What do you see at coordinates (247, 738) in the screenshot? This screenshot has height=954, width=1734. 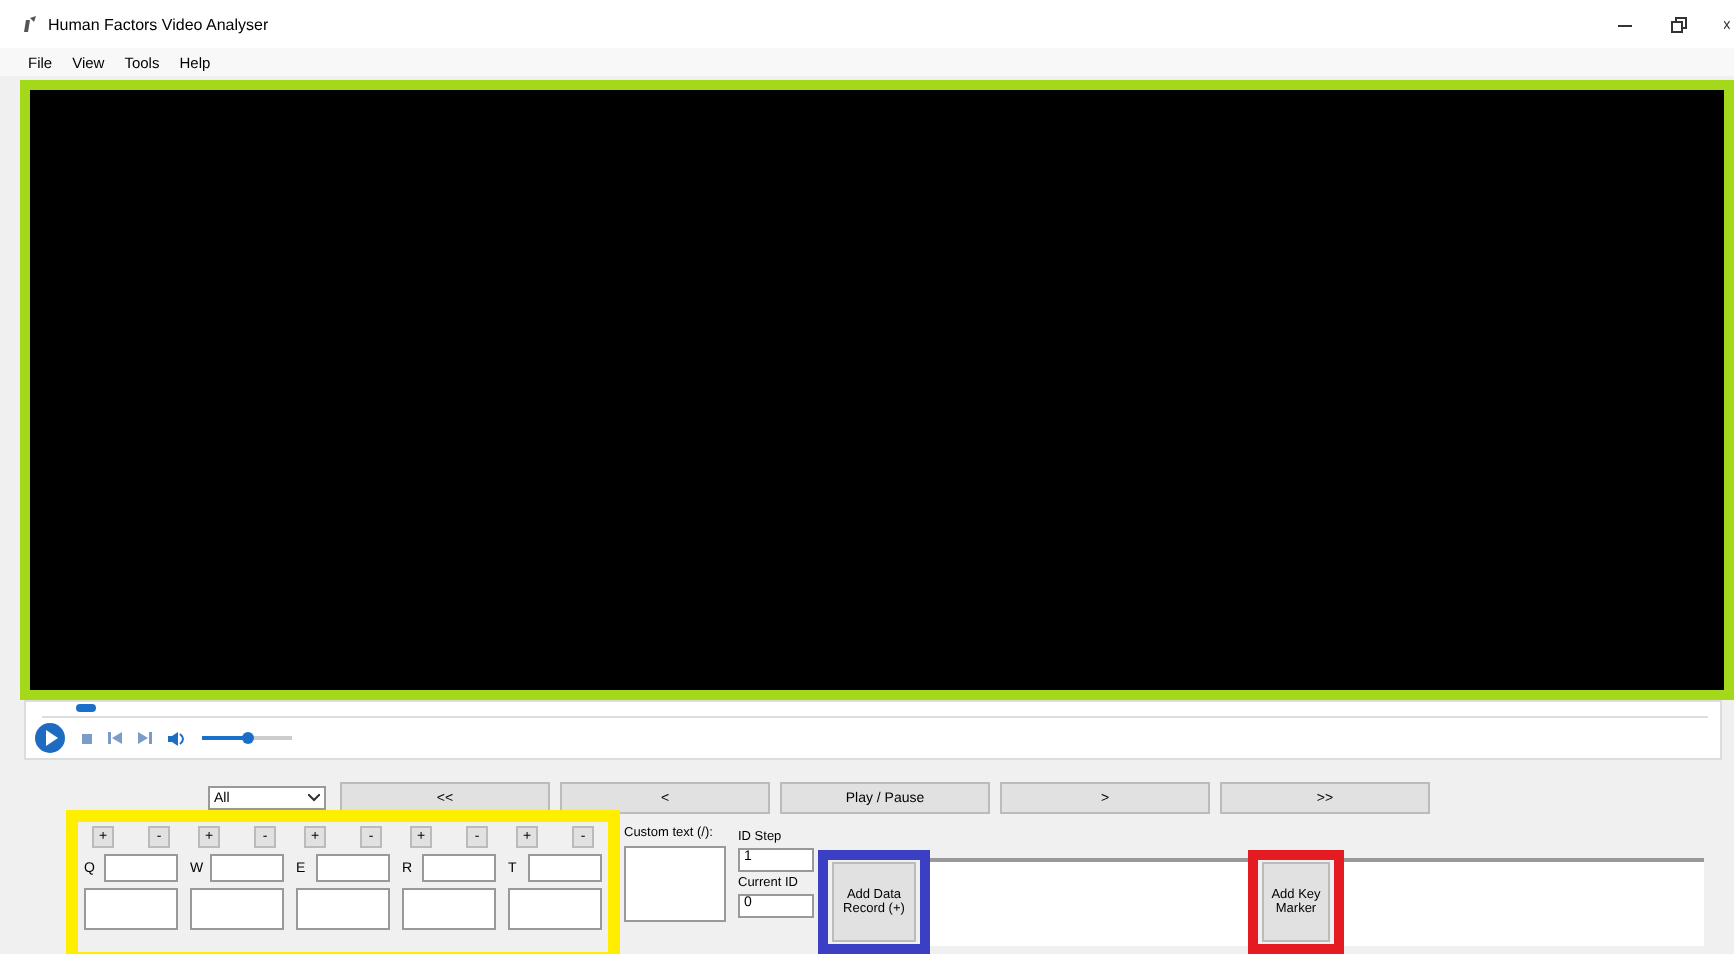 I see `volume-thumb` at bounding box center [247, 738].